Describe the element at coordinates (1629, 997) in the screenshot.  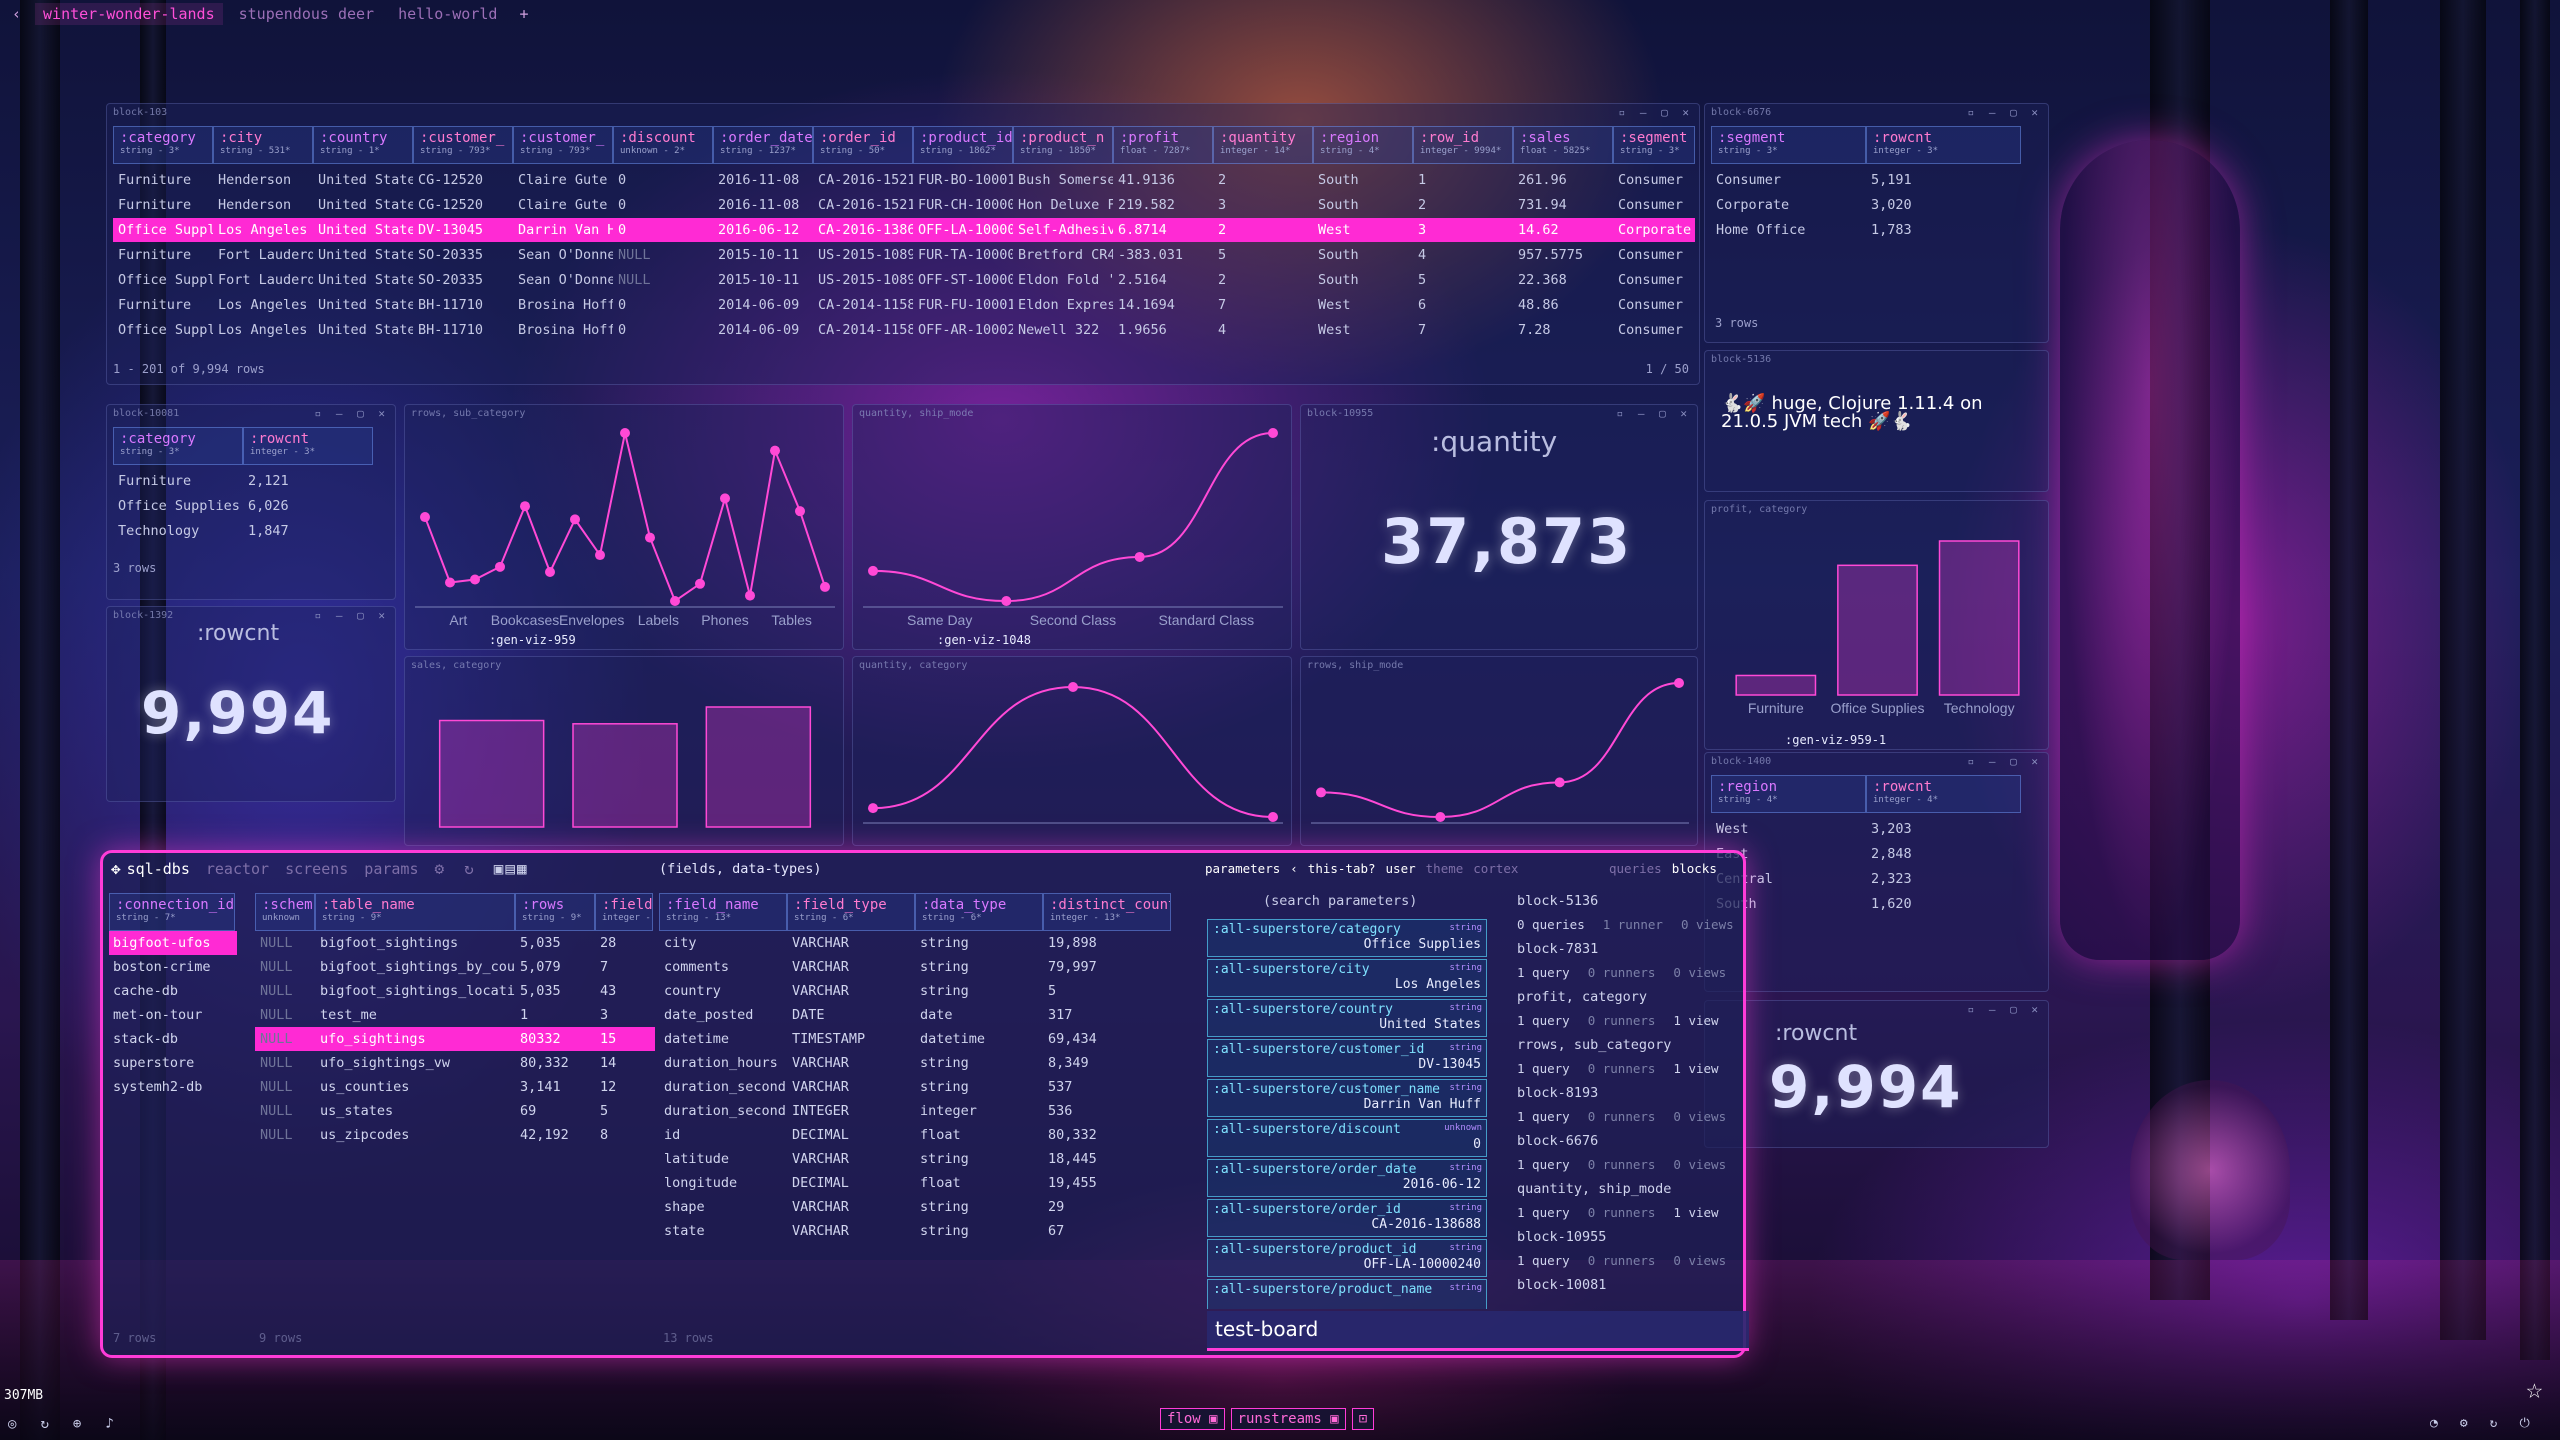
I see `block-name: profit, category` at that location.